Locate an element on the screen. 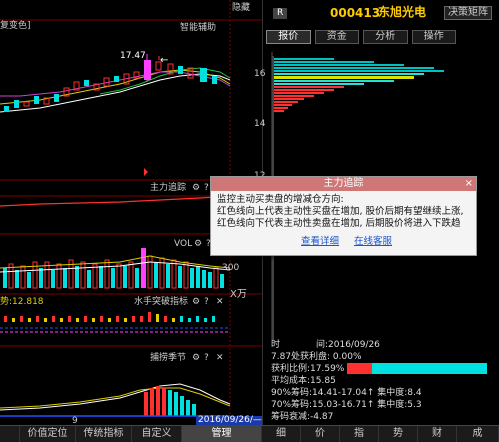  tab-analysis: 分析 is located at coordinates (385, 37).